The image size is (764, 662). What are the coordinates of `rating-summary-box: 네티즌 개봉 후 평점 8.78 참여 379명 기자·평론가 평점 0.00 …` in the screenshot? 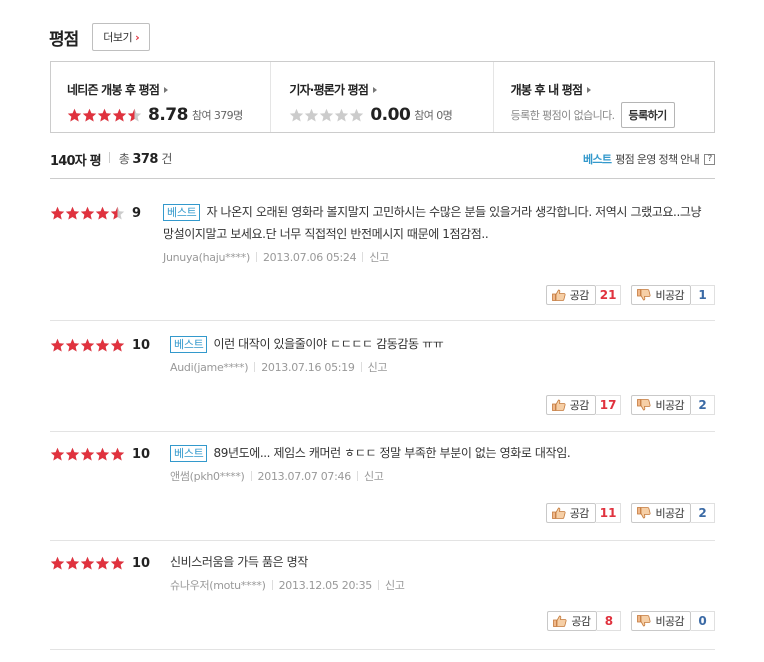 It's located at (382, 97).